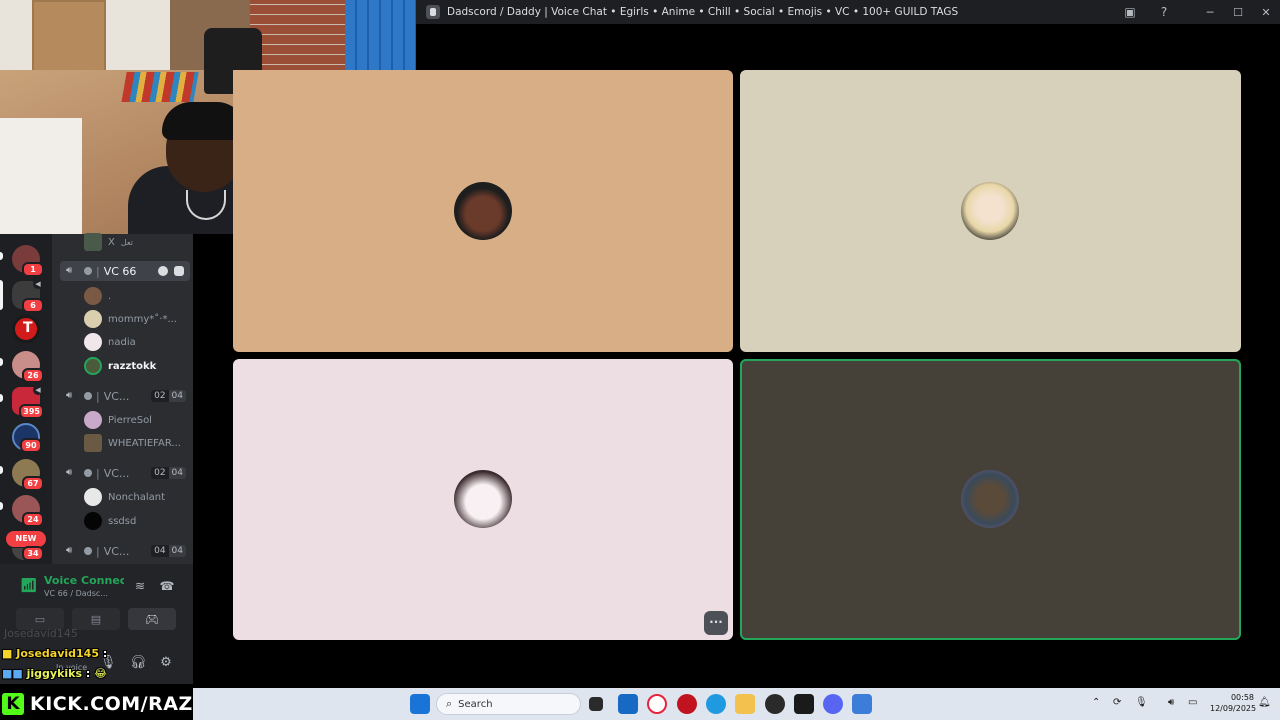 Image resolution: width=1280 pixels, height=720 pixels. What do you see at coordinates (833, 704) in the screenshot?
I see `discord-icon` at bounding box center [833, 704].